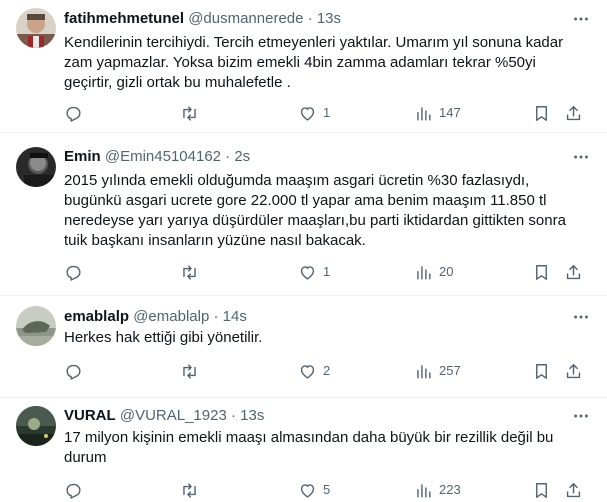 Image resolution: width=607 pixels, height=502 pixels. I want to click on author-name: VURAL, so click(90, 415).